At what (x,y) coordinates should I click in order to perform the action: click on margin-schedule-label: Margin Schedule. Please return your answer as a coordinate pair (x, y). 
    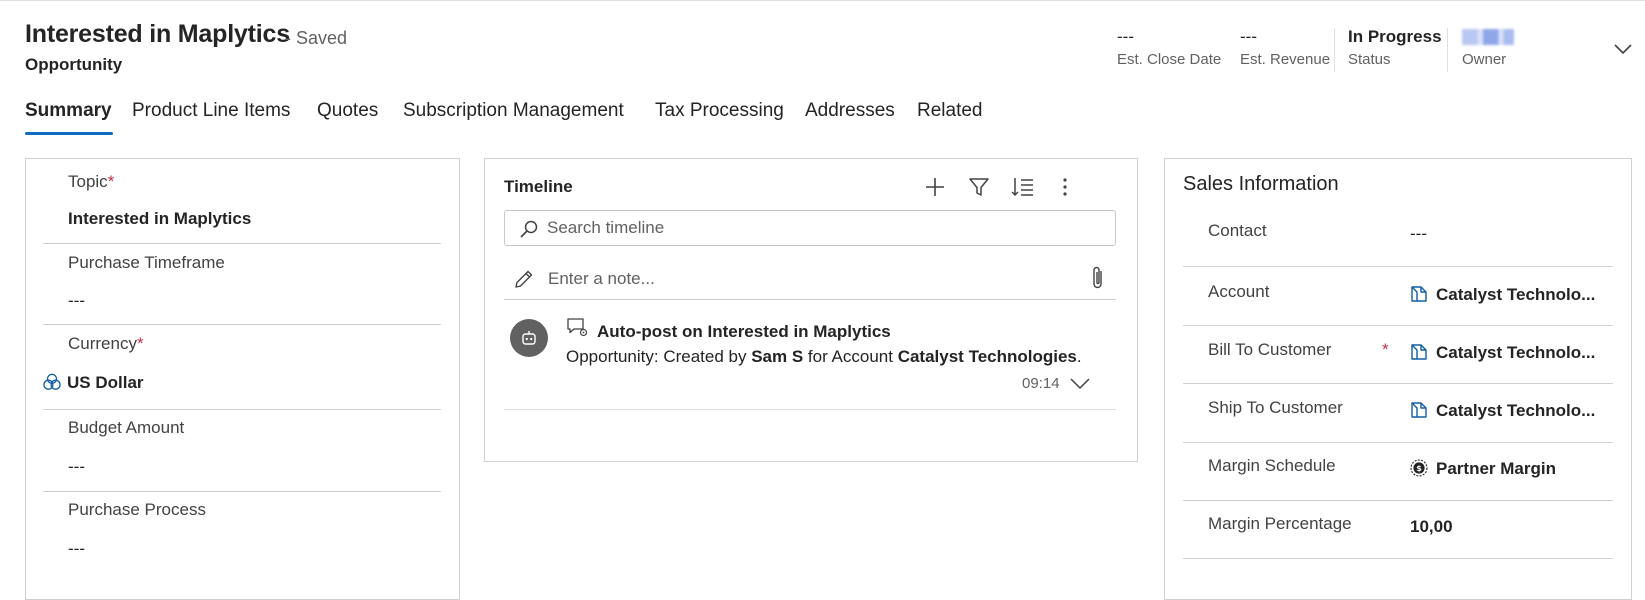
    Looking at the image, I should click on (1272, 465).